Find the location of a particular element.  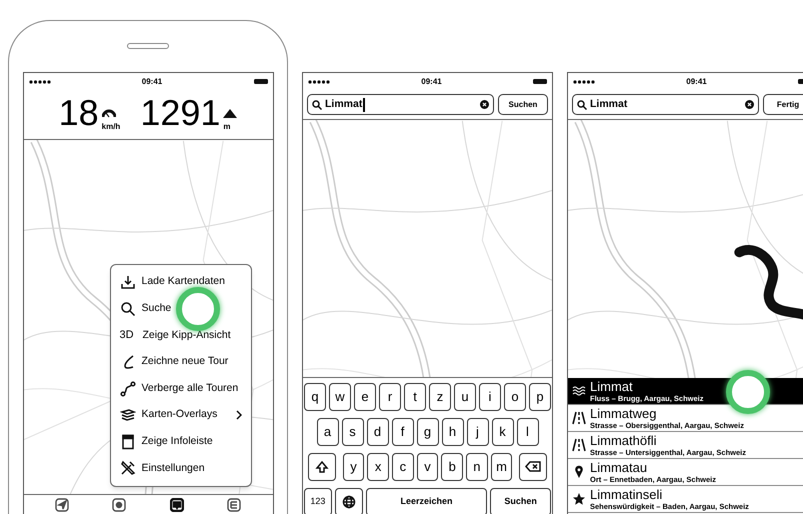

keyboard-key: k is located at coordinates (503, 432).